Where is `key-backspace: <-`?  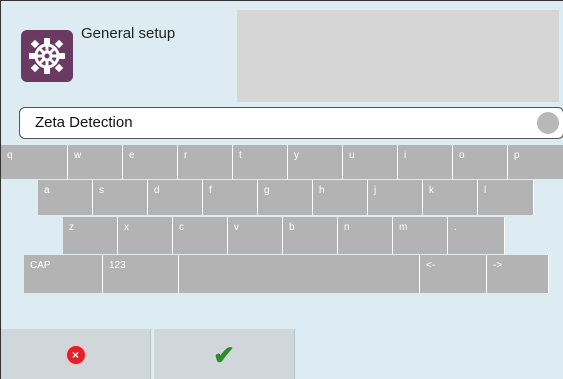
key-backspace: <- is located at coordinates (453, 274).